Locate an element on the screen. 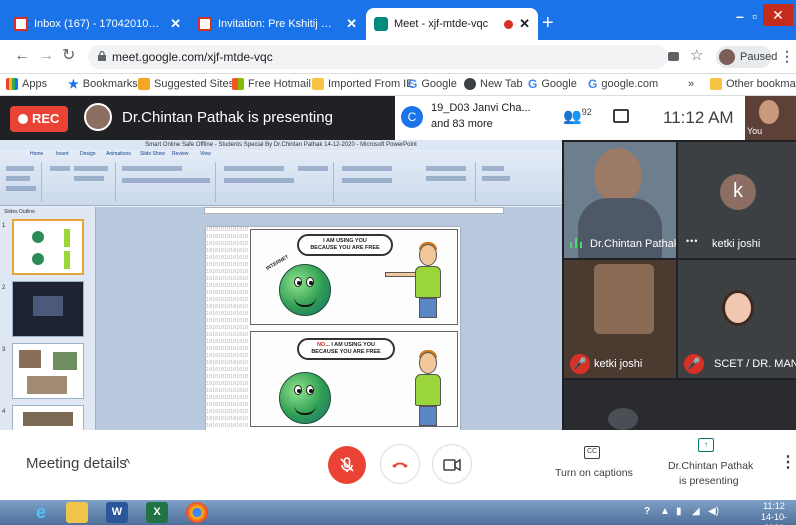 This screenshot has width=796, height=525. new-tab-button: + is located at coordinates (548, 23).